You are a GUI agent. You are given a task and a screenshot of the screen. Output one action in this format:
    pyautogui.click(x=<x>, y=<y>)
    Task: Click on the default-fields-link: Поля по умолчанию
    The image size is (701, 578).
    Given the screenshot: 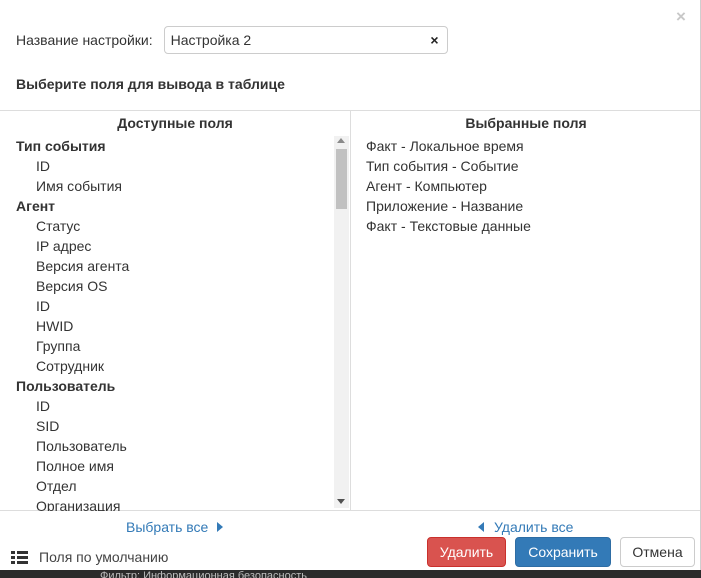 What is the action you would take?
    pyautogui.click(x=89, y=557)
    